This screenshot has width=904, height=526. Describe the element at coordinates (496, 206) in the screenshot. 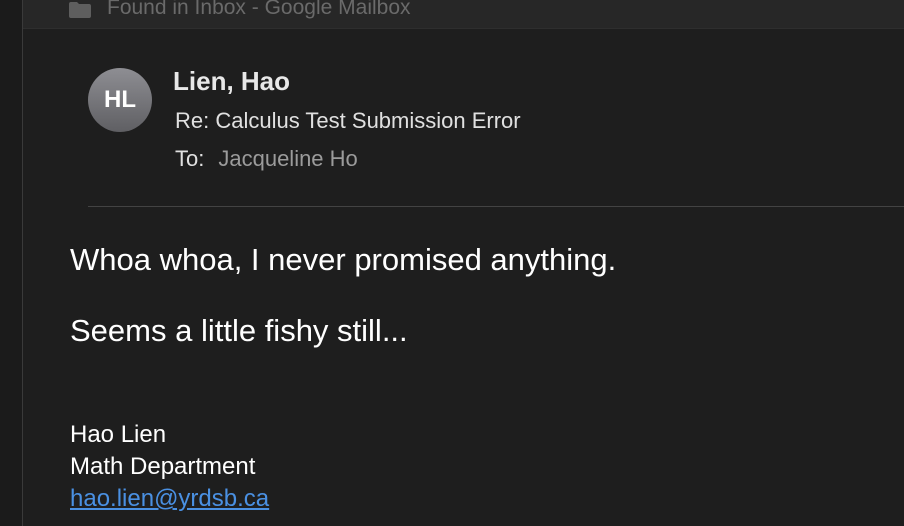

I see `header-divider` at that location.